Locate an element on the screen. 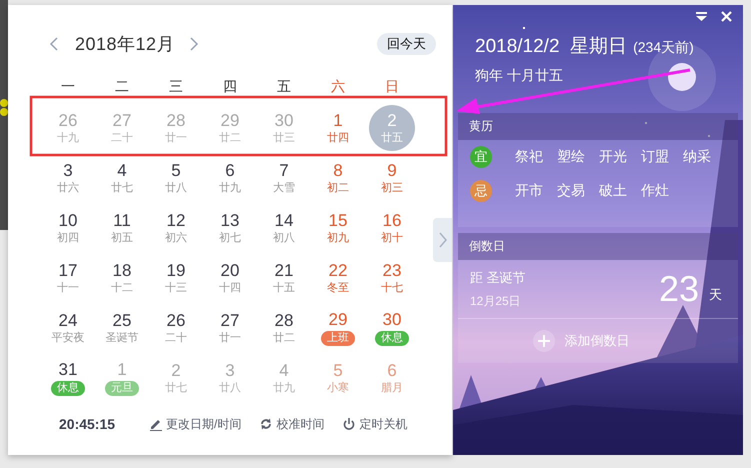 The height and width of the screenshot is (468, 751). calendar-day: 28 廿二 is located at coordinates (284, 328).